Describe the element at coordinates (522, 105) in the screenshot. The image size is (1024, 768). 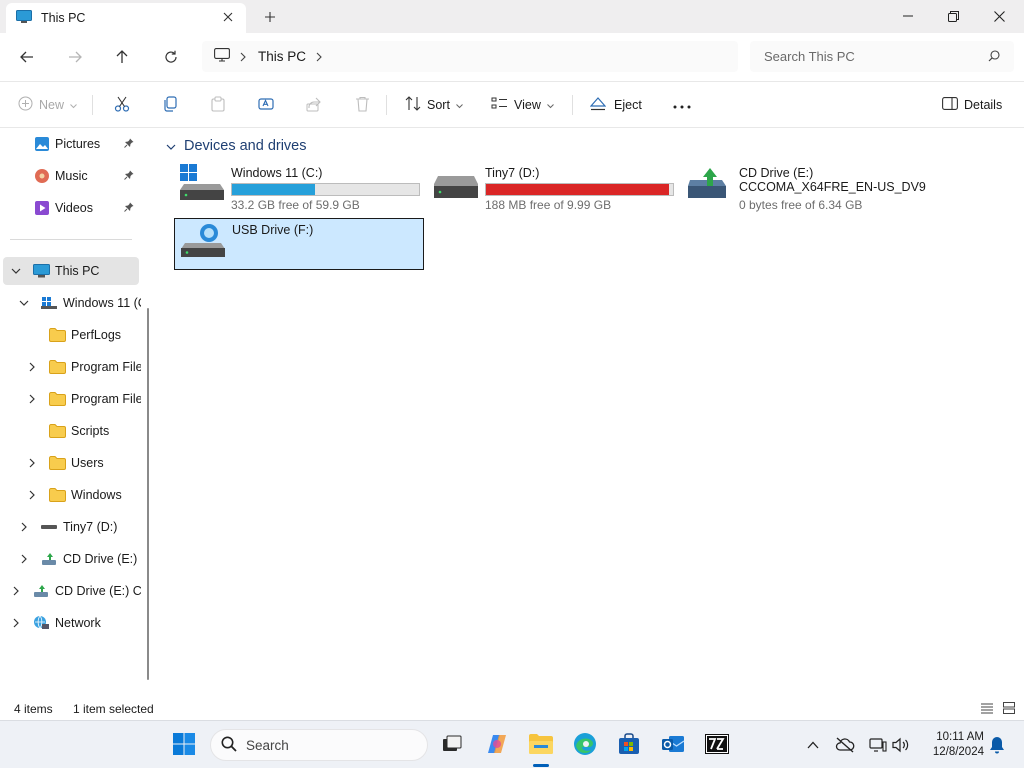
I see `view-button: View` at that location.